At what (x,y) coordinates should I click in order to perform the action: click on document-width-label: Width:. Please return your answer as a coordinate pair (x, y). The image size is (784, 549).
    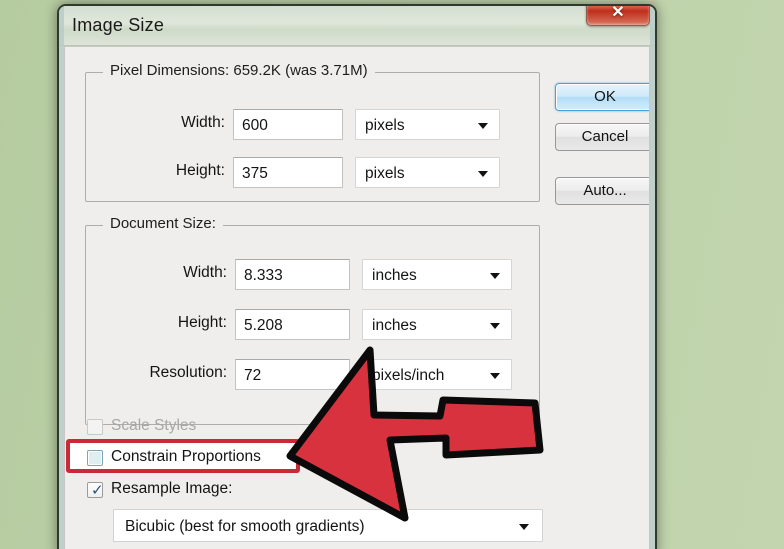
    Looking at the image, I should click on (205, 272).